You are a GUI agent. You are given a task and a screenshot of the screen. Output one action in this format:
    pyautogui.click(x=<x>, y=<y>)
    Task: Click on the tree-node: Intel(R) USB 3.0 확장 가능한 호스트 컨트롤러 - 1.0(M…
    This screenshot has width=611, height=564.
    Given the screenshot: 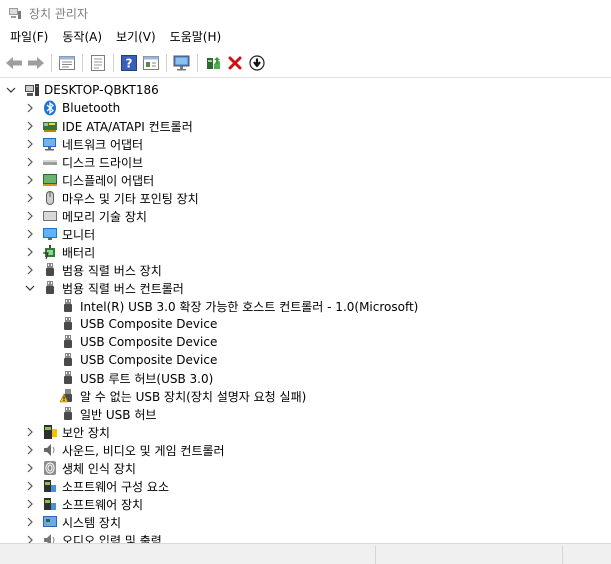 What is the action you would take?
    pyautogui.click(x=305, y=306)
    